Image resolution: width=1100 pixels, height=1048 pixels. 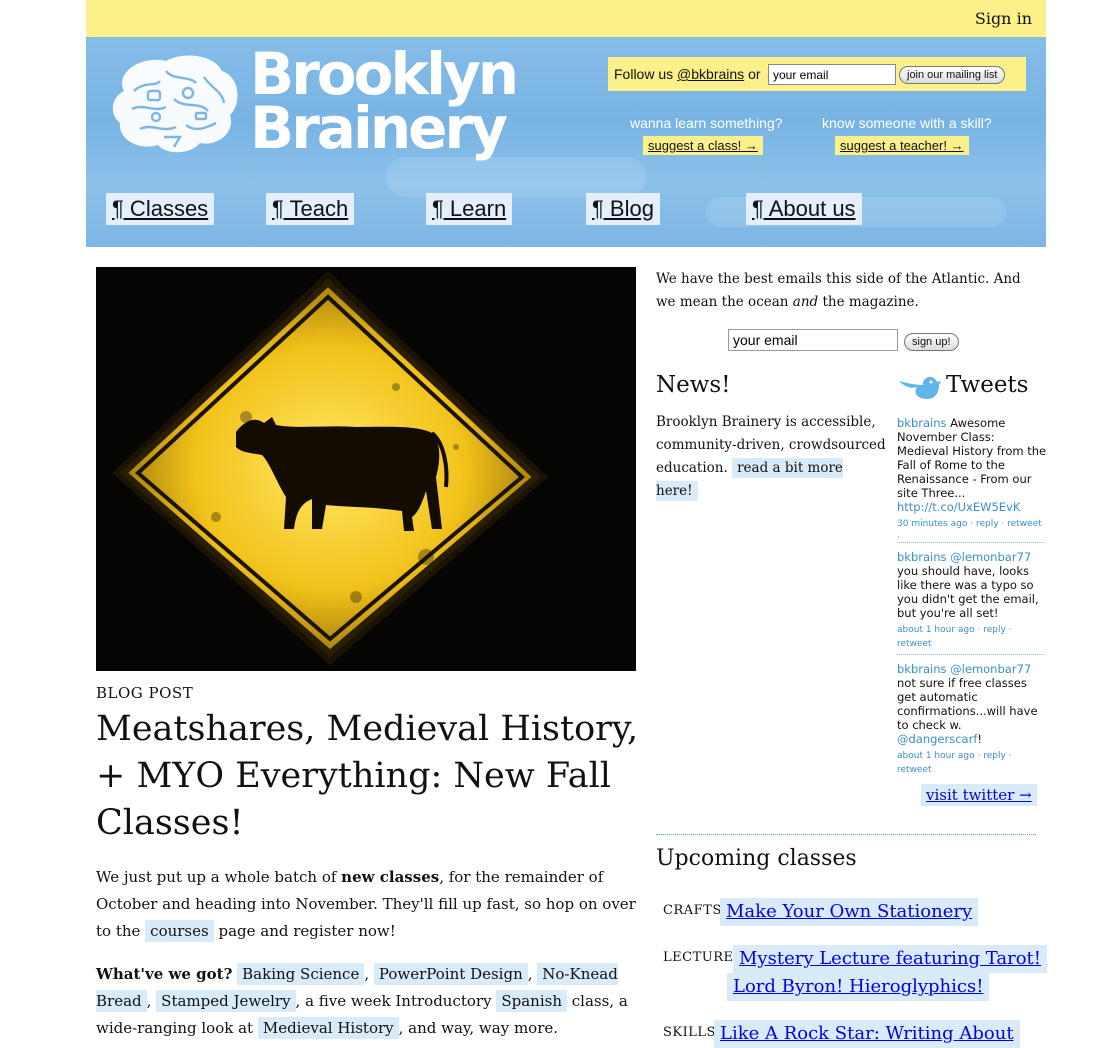 What do you see at coordinates (902, 145) in the screenshot?
I see `suggest-teacher-link: suggest a teacher! →` at bounding box center [902, 145].